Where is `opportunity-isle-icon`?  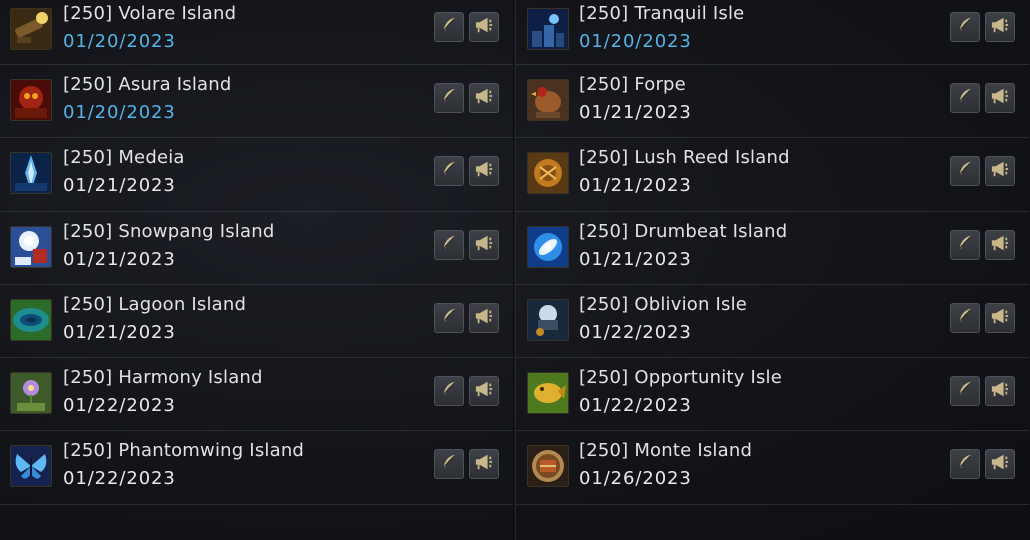 opportunity-isle-icon is located at coordinates (548, 393).